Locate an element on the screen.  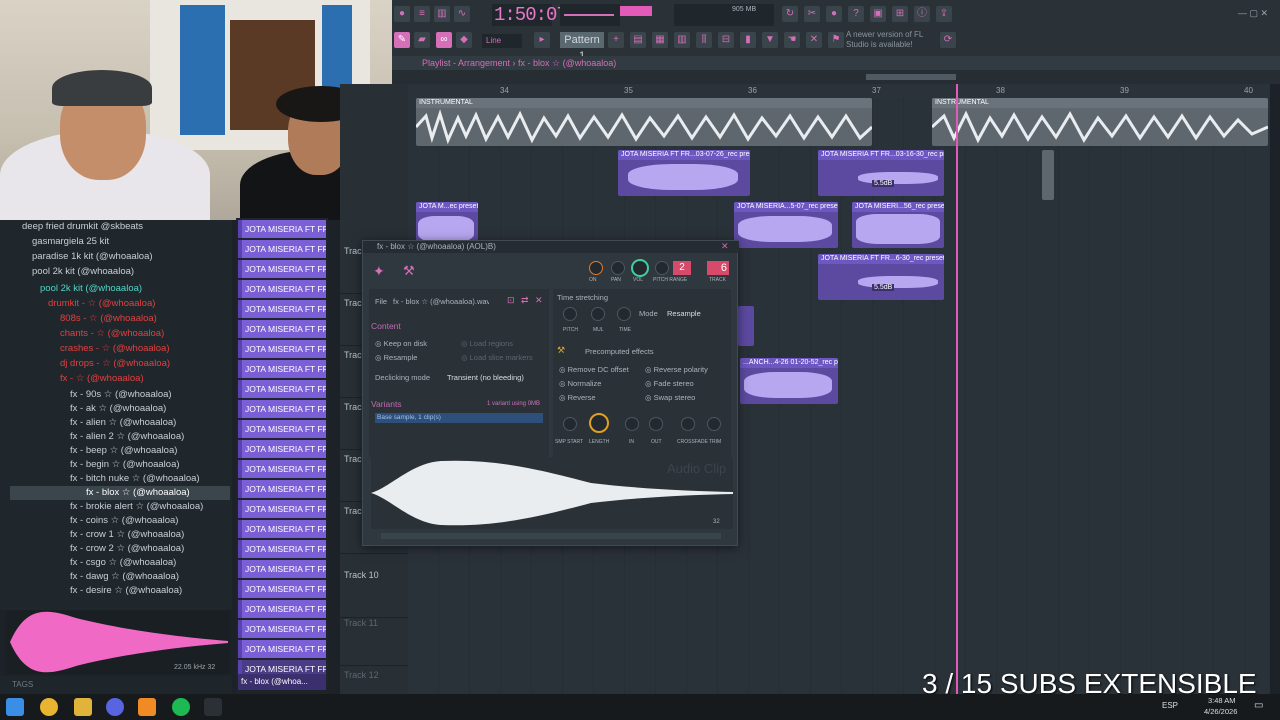
trim-knob is located at coordinates (714, 424).